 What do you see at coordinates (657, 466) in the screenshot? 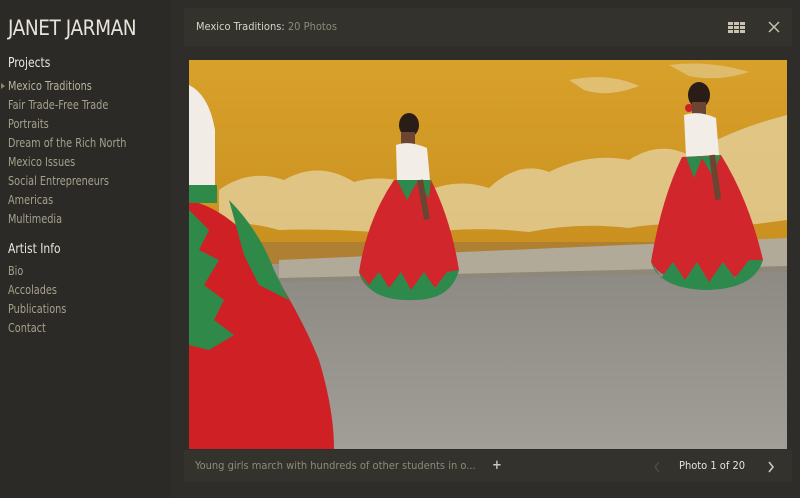
I see `chevron-left-icon` at bounding box center [657, 466].